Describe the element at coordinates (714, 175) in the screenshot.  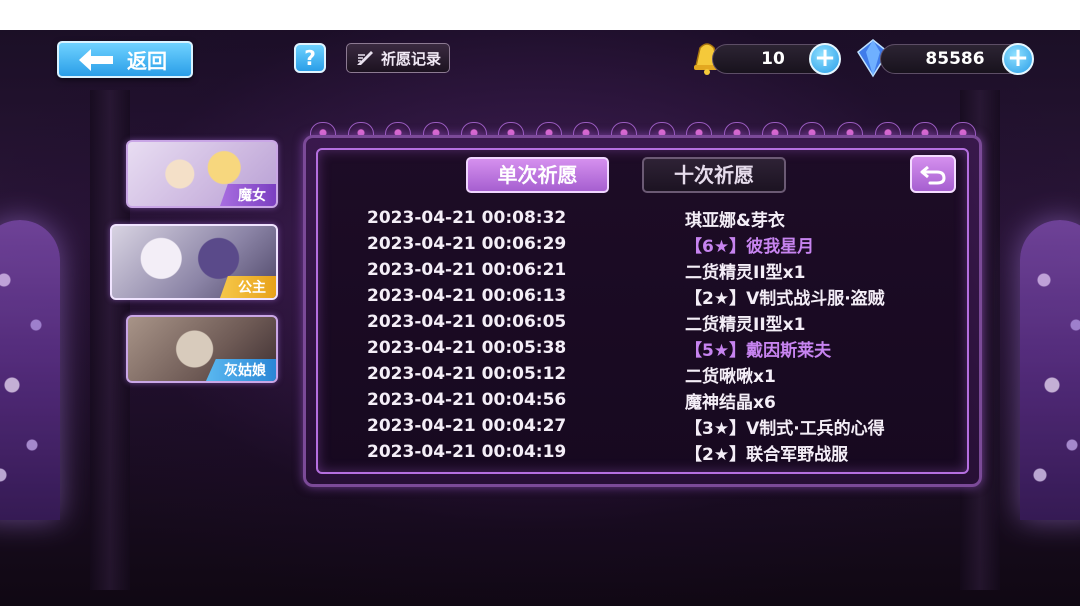
I see `tab-ten-wish: 十次祈愿` at that location.